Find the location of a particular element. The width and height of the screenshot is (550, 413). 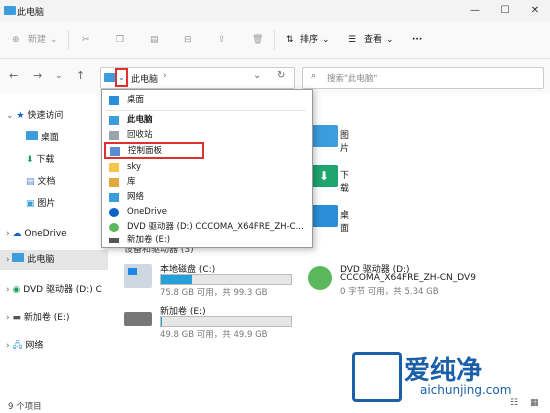

sidebar-item-label: 此电脑 is located at coordinates (41, 260).